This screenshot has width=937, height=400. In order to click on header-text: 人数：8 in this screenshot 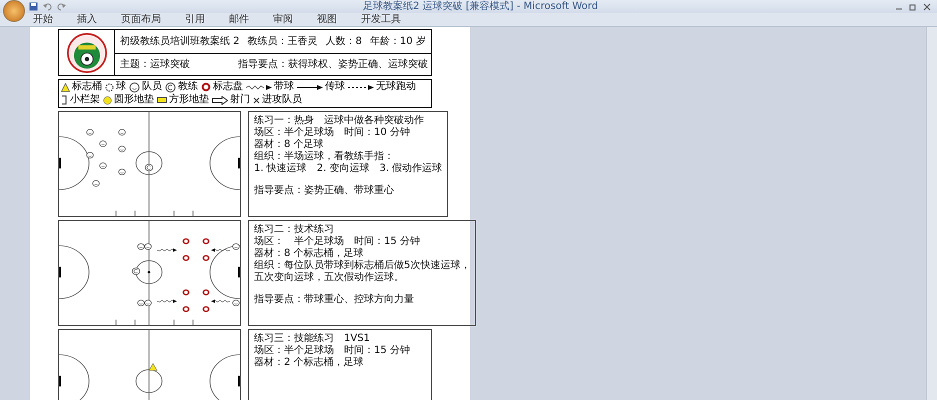, I will do `click(344, 42)`.